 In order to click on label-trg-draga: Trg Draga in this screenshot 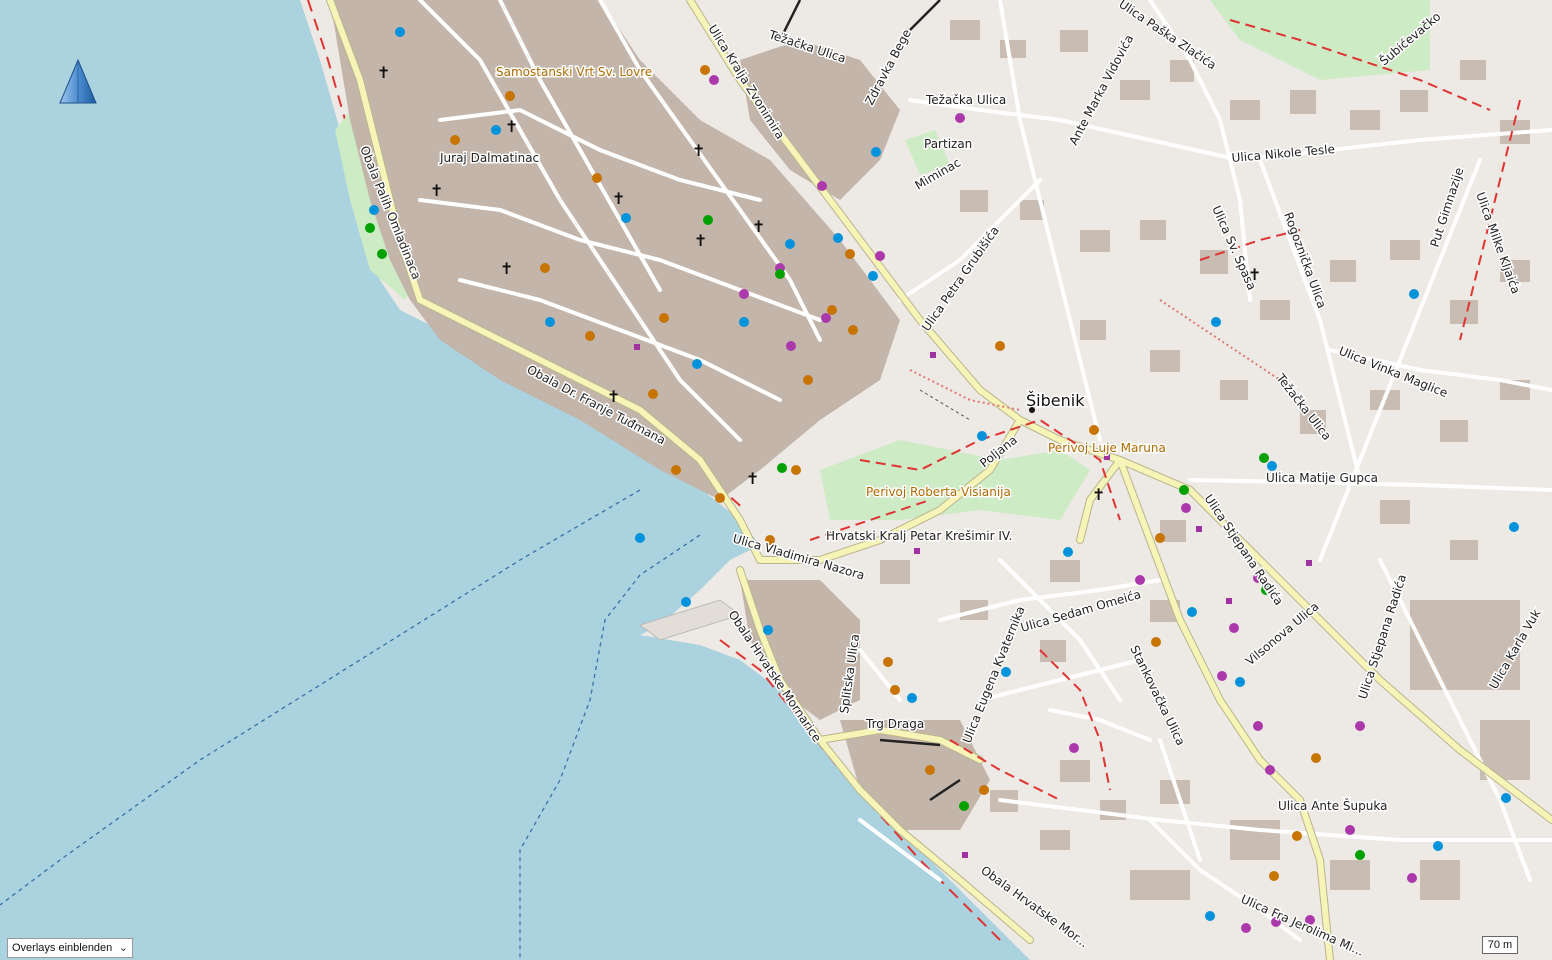, I will do `click(894, 724)`.